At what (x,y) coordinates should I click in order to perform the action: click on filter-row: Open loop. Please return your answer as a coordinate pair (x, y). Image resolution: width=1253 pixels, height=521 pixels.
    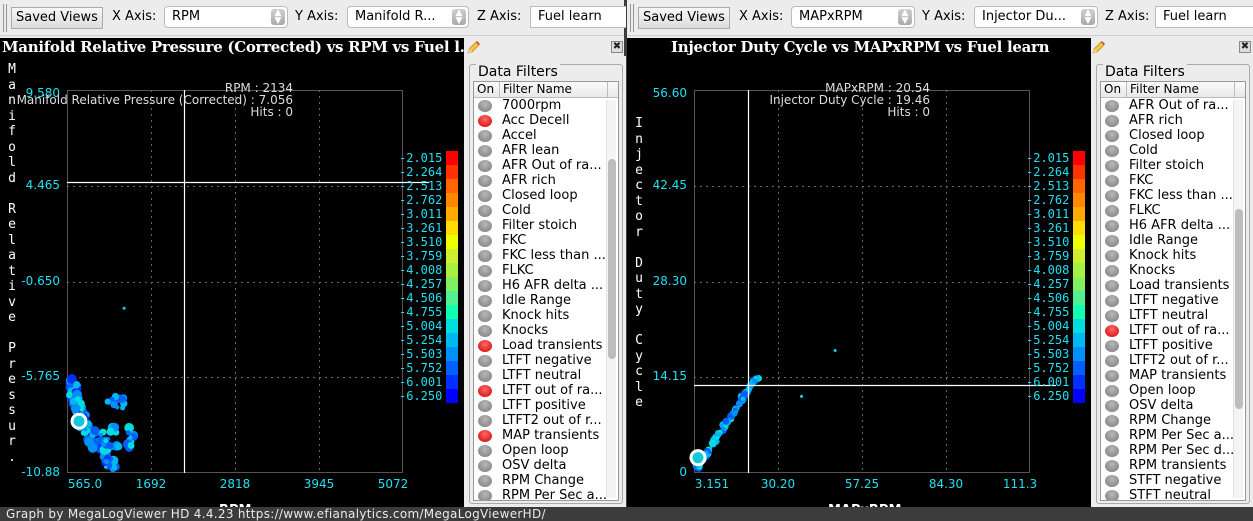
    Looking at the image, I should click on (1173, 390).